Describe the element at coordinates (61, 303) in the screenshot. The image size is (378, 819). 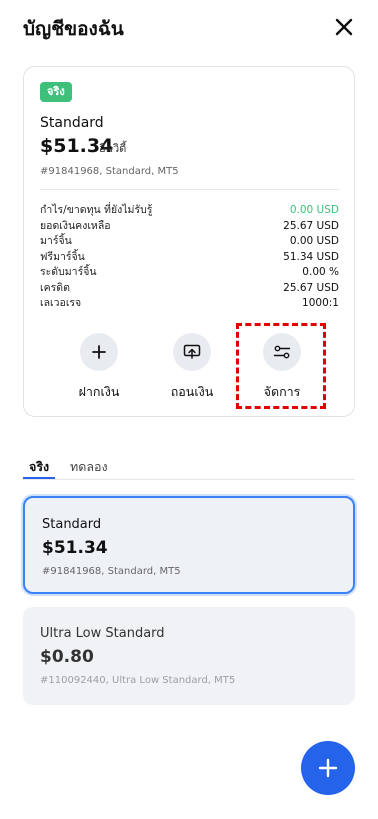
I see `stat-label: เลเวอเรจ` at that location.